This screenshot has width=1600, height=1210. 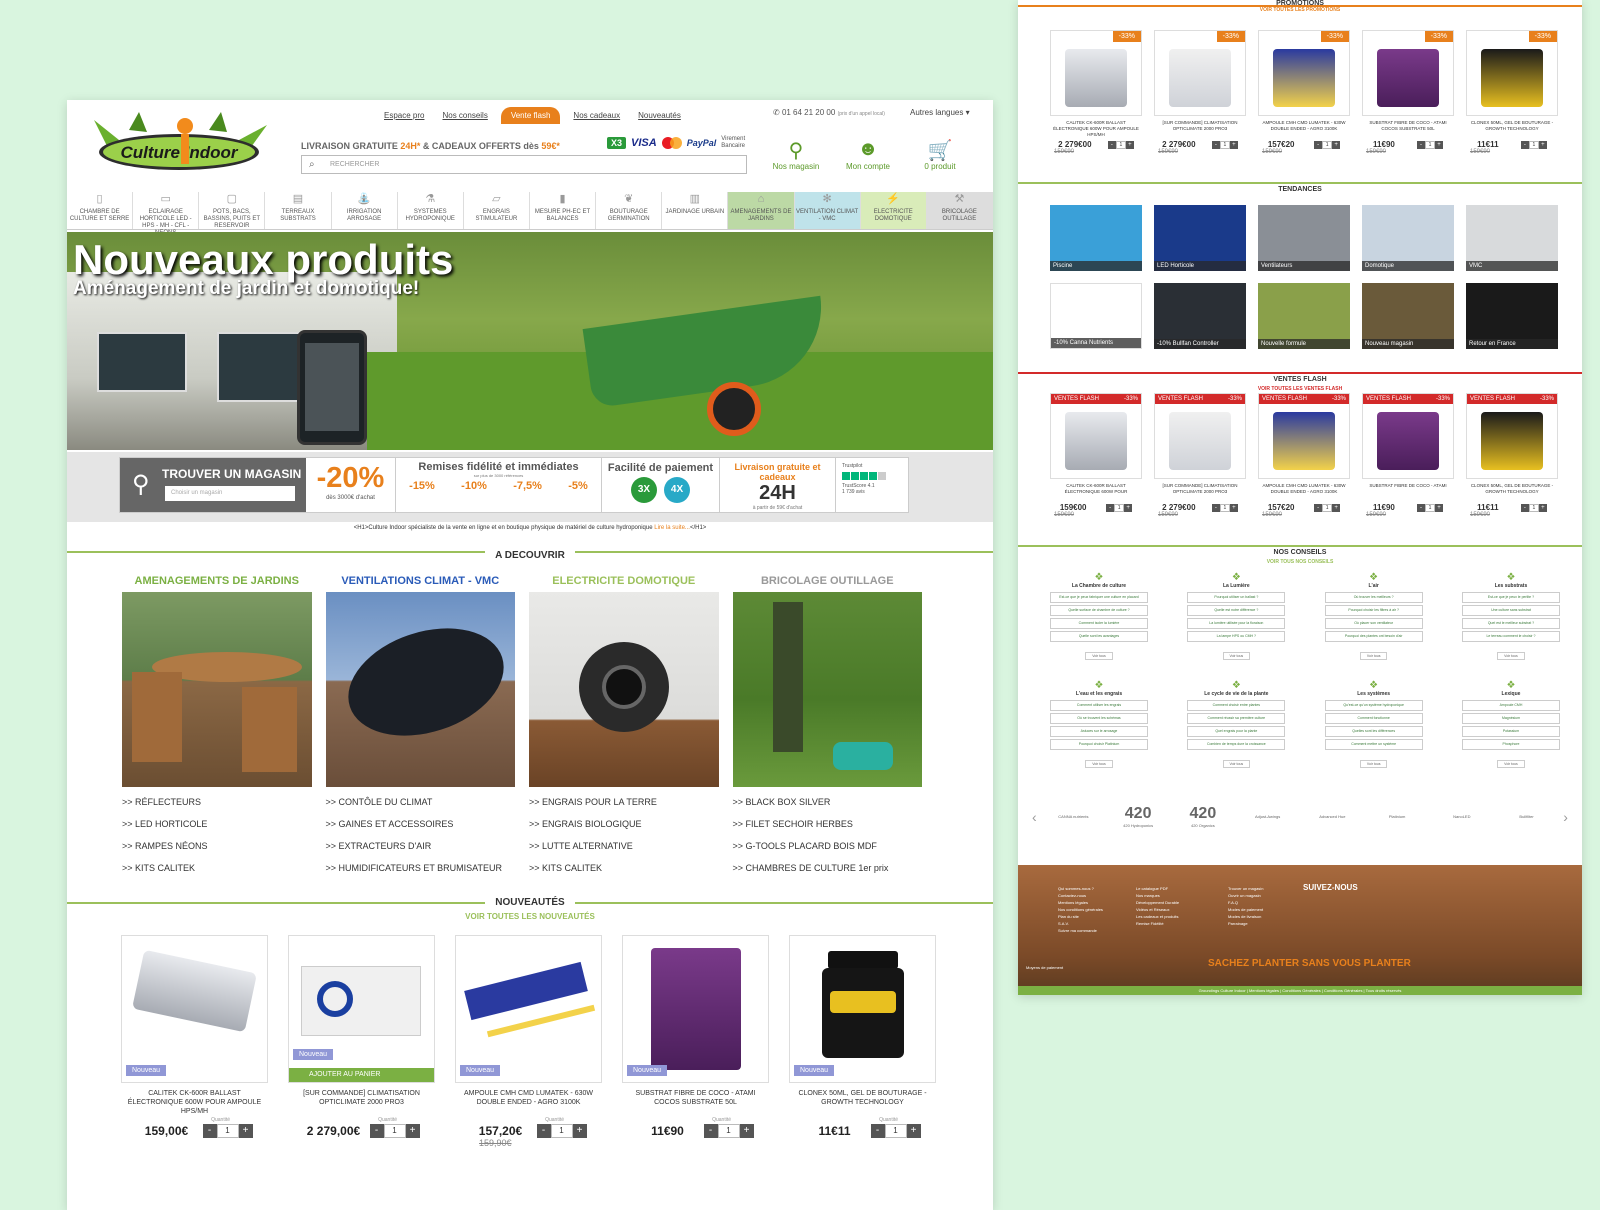 What do you see at coordinates (464, 115) in the screenshot?
I see `link-nos-conseils: Nos conseils` at bounding box center [464, 115].